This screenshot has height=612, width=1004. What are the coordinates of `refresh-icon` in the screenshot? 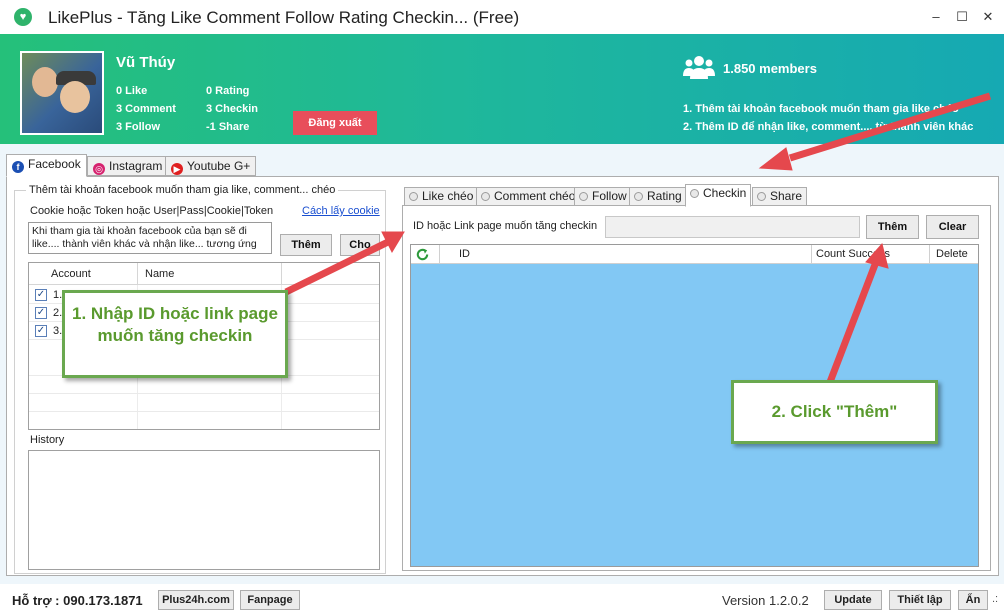 It's located at (422, 254).